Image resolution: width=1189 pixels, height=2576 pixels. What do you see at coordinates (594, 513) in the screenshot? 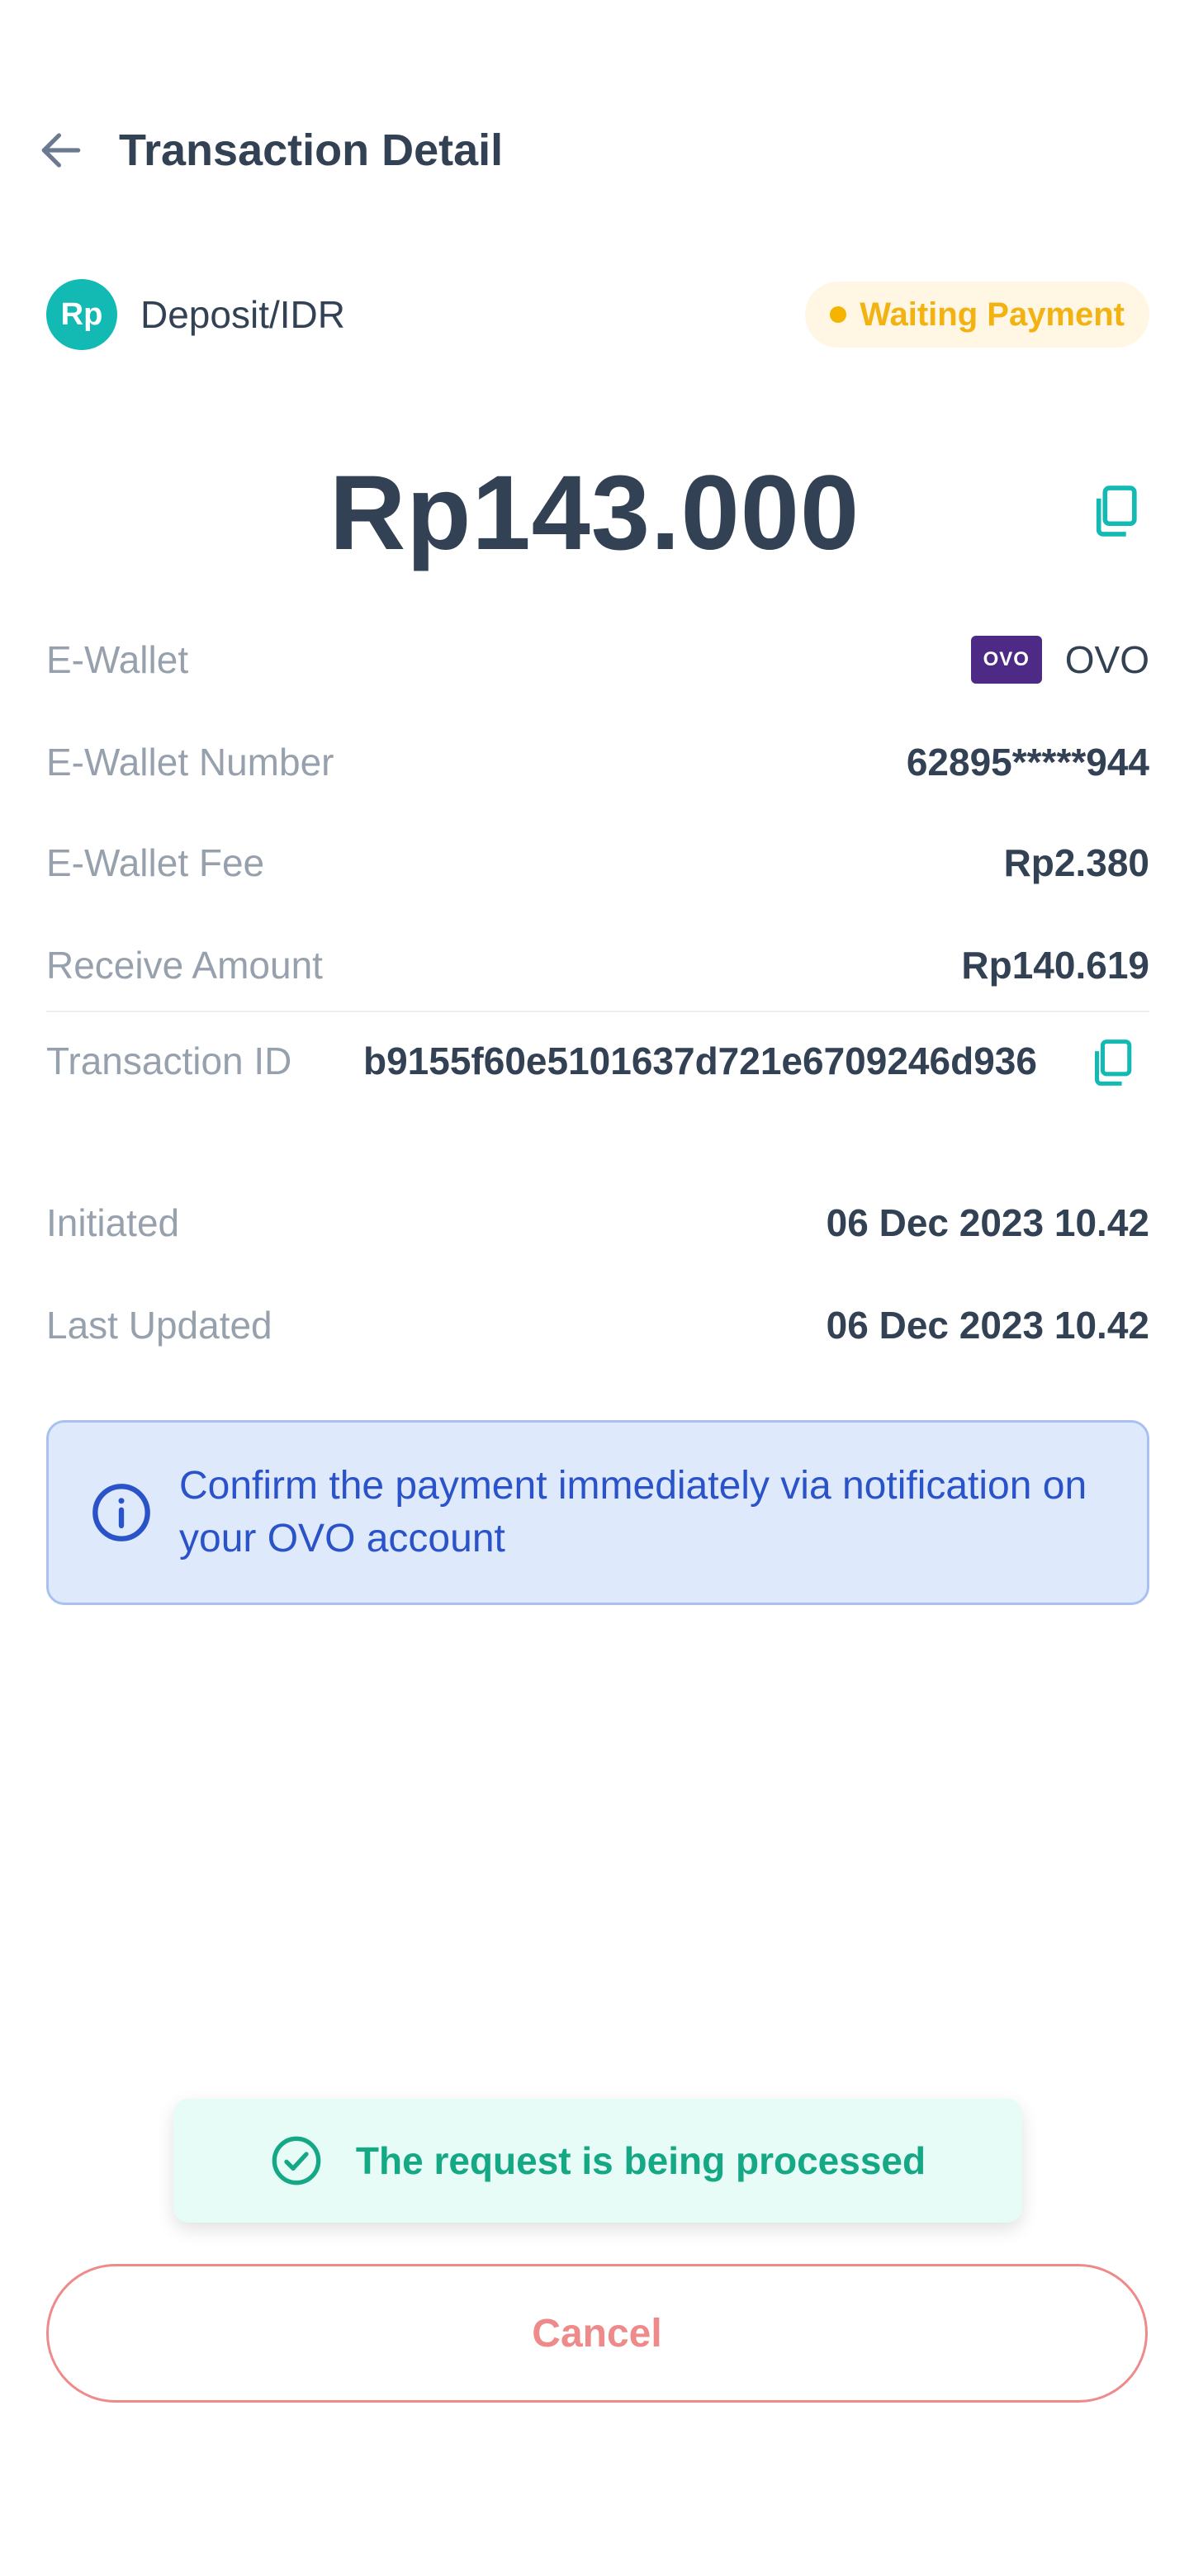
I see `transaction-amount: Rp143.000` at bounding box center [594, 513].